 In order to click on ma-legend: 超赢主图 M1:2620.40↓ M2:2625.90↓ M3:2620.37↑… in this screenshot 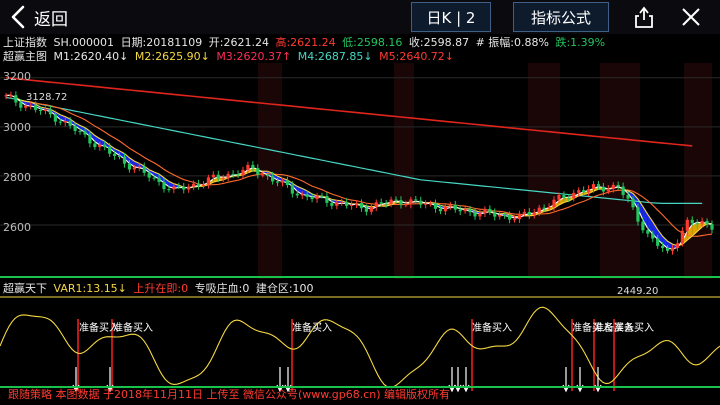, I will do `click(230, 56)`.